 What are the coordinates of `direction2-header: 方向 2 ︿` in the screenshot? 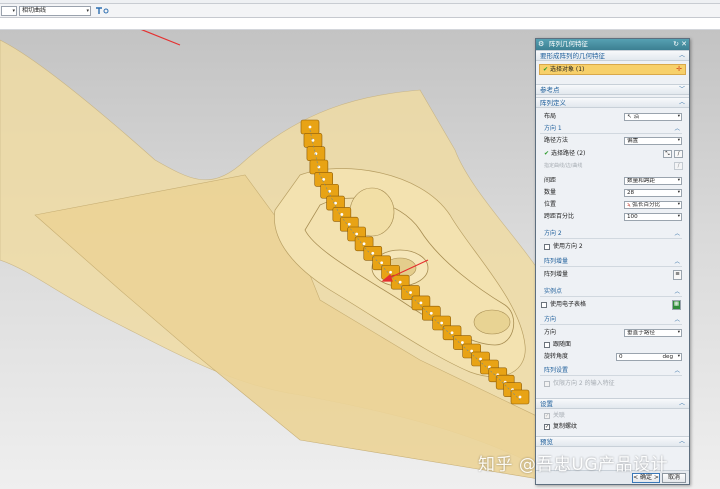 It's located at (611, 234).